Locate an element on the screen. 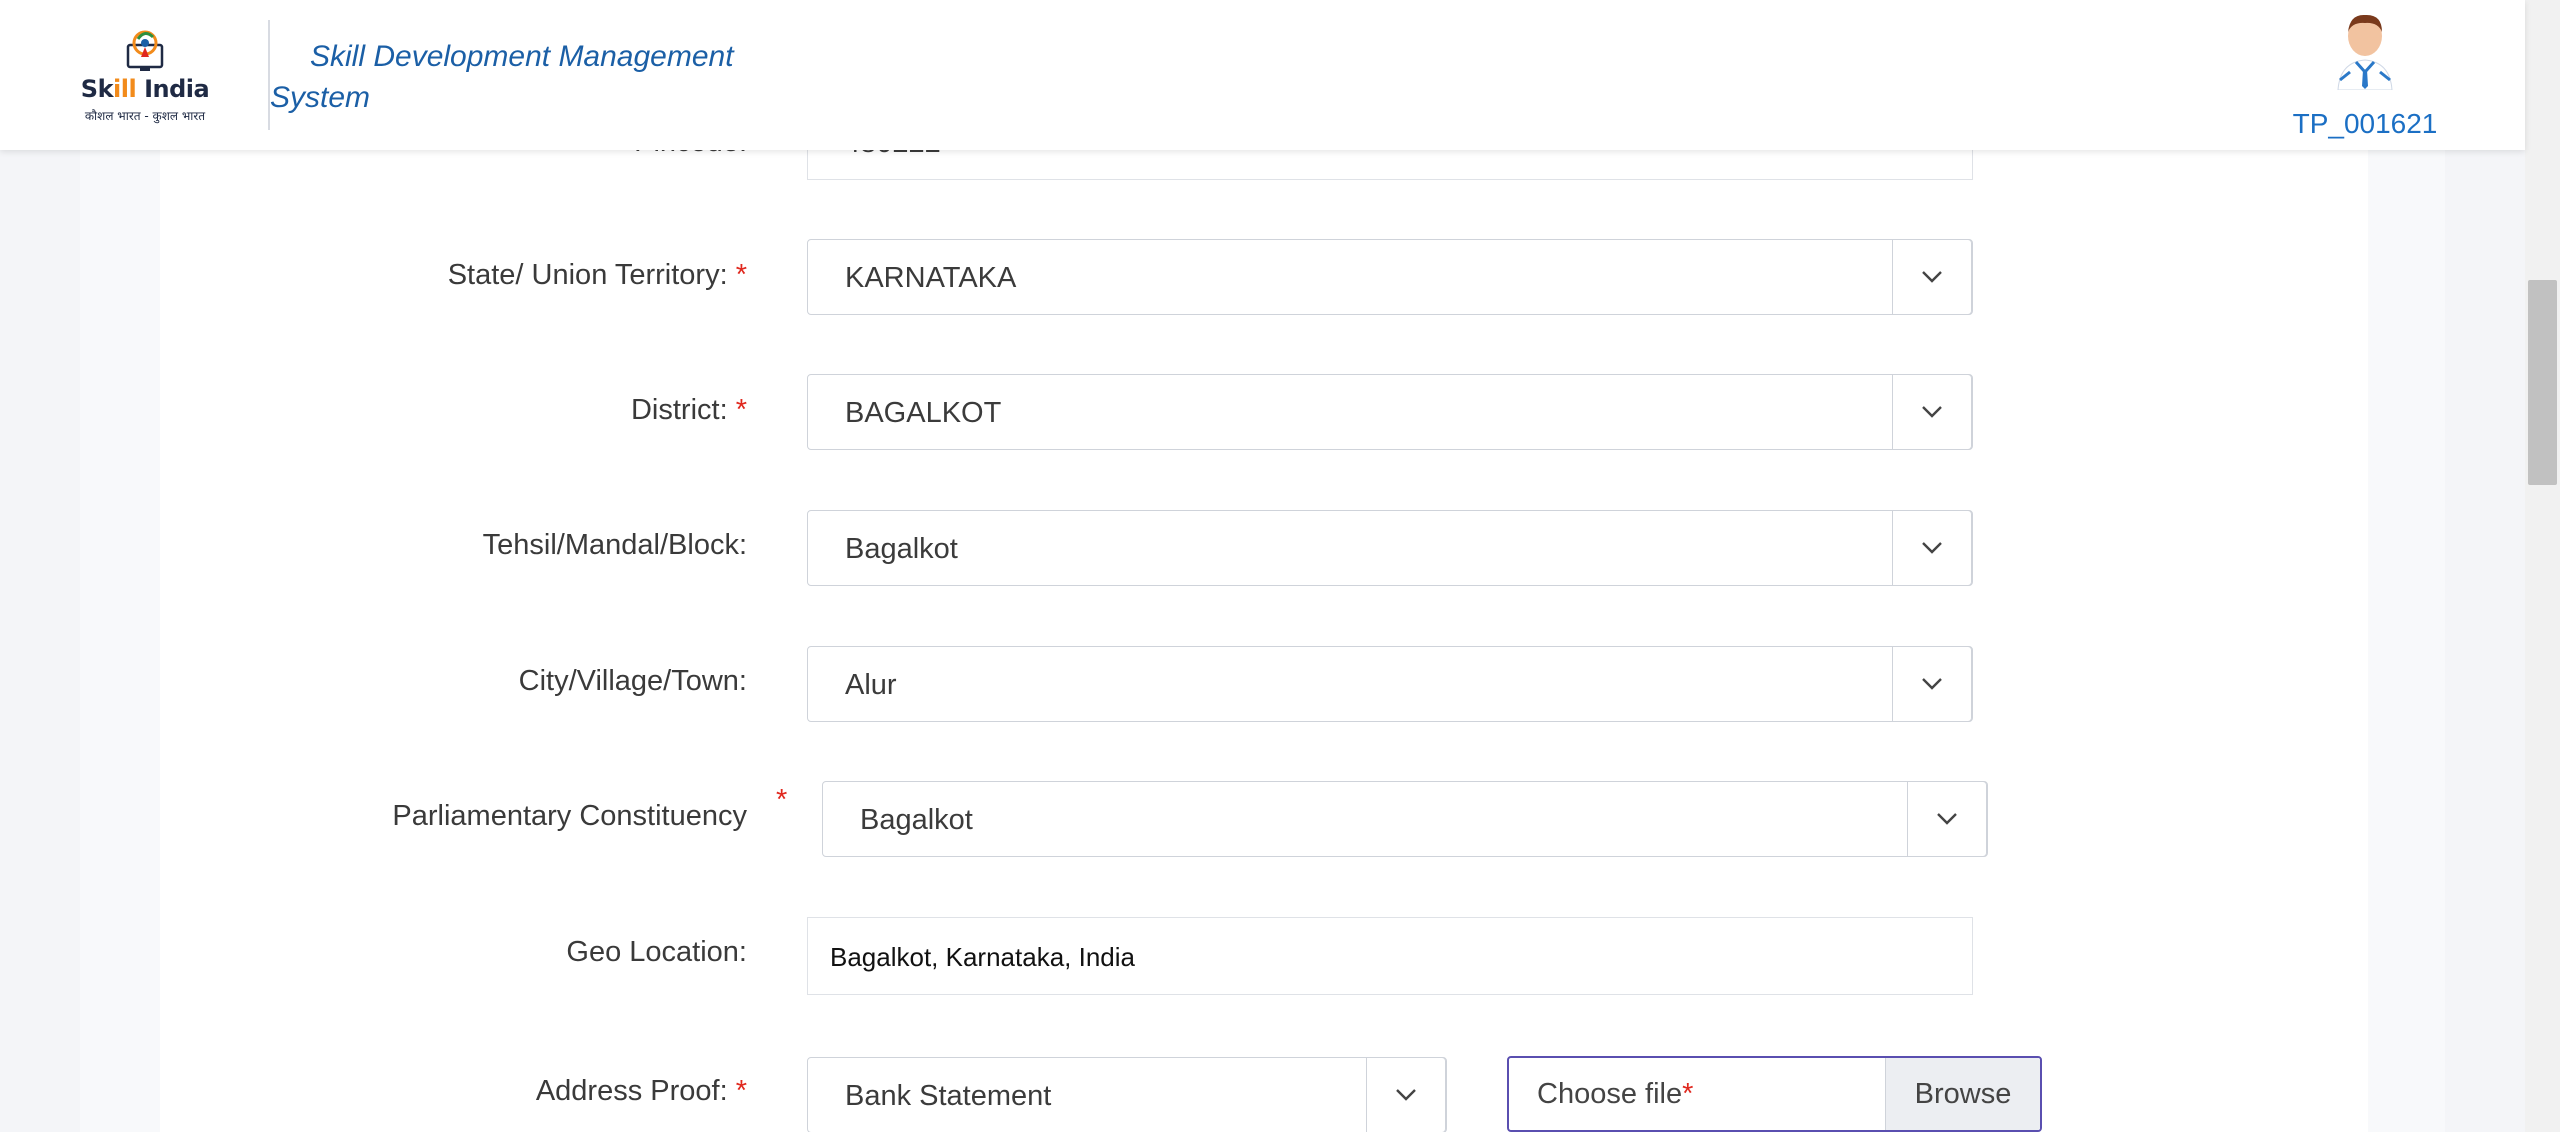  district-value: BAGALKOT is located at coordinates (923, 413).